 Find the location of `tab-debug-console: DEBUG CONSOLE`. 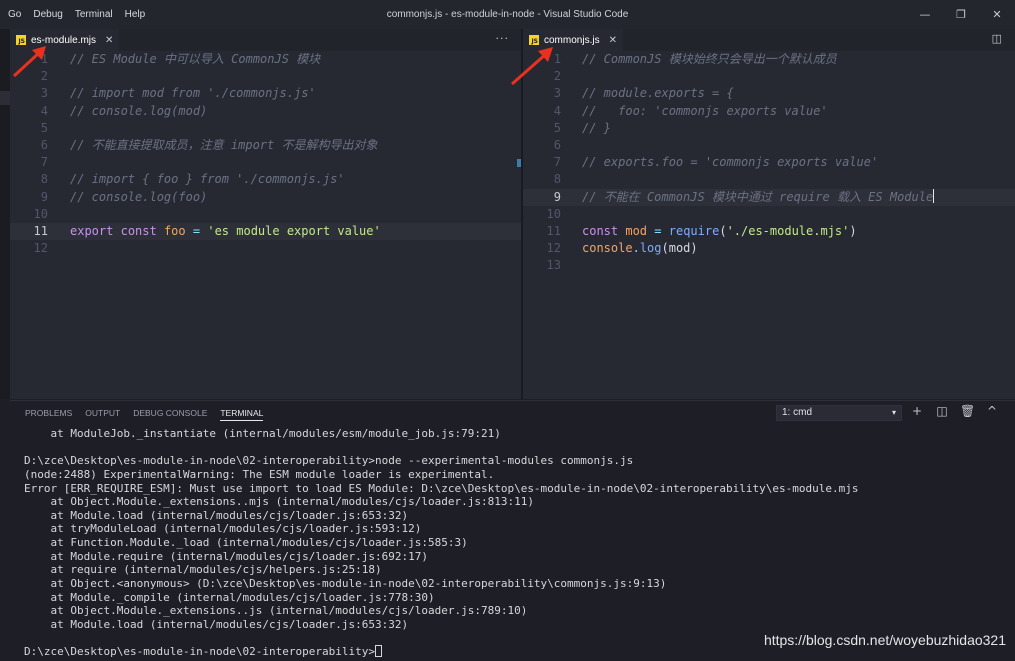

tab-debug-console: DEBUG CONSOLE is located at coordinates (170, 413).